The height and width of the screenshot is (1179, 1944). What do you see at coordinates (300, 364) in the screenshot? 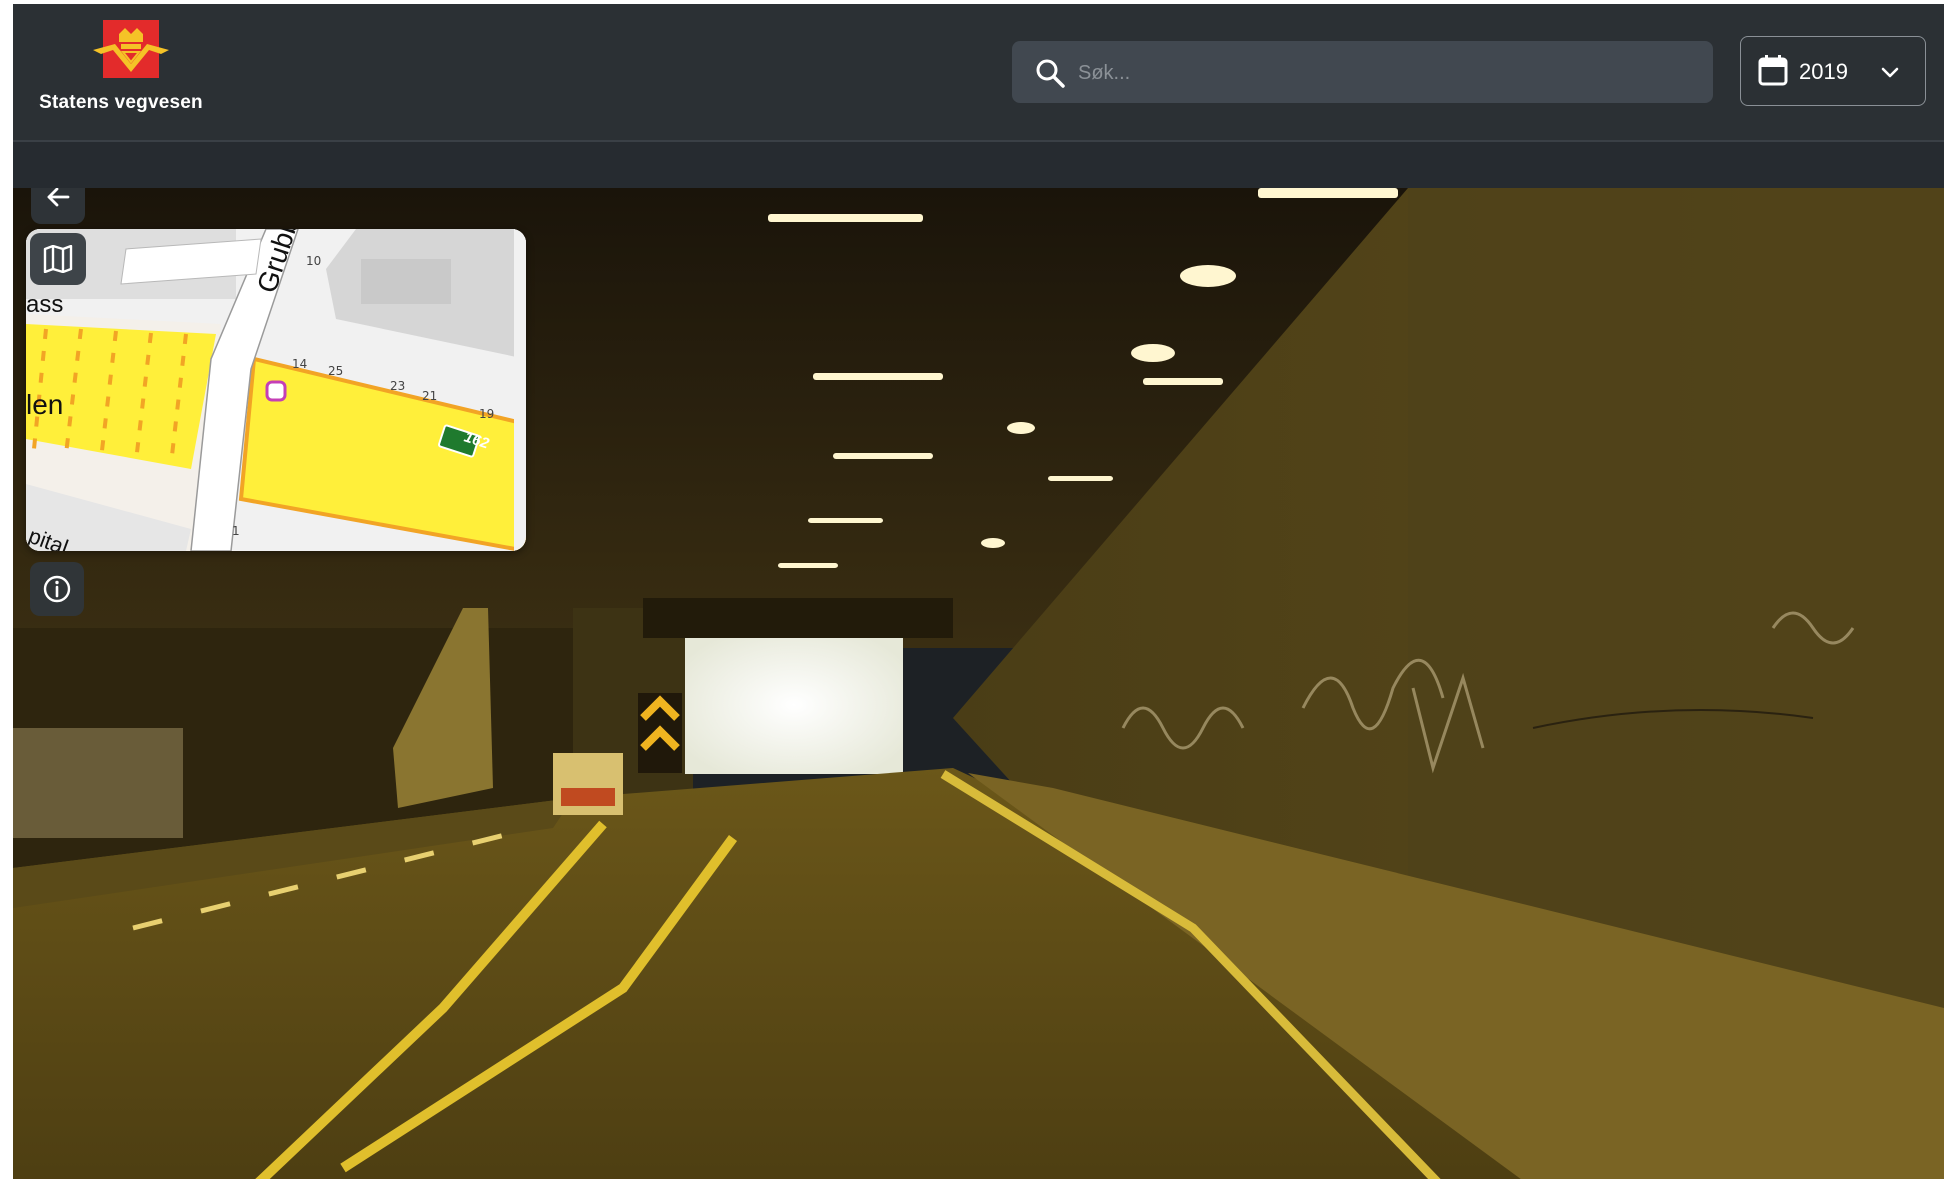
I see `map-house-number: 14` at bounding box center [300, 364].